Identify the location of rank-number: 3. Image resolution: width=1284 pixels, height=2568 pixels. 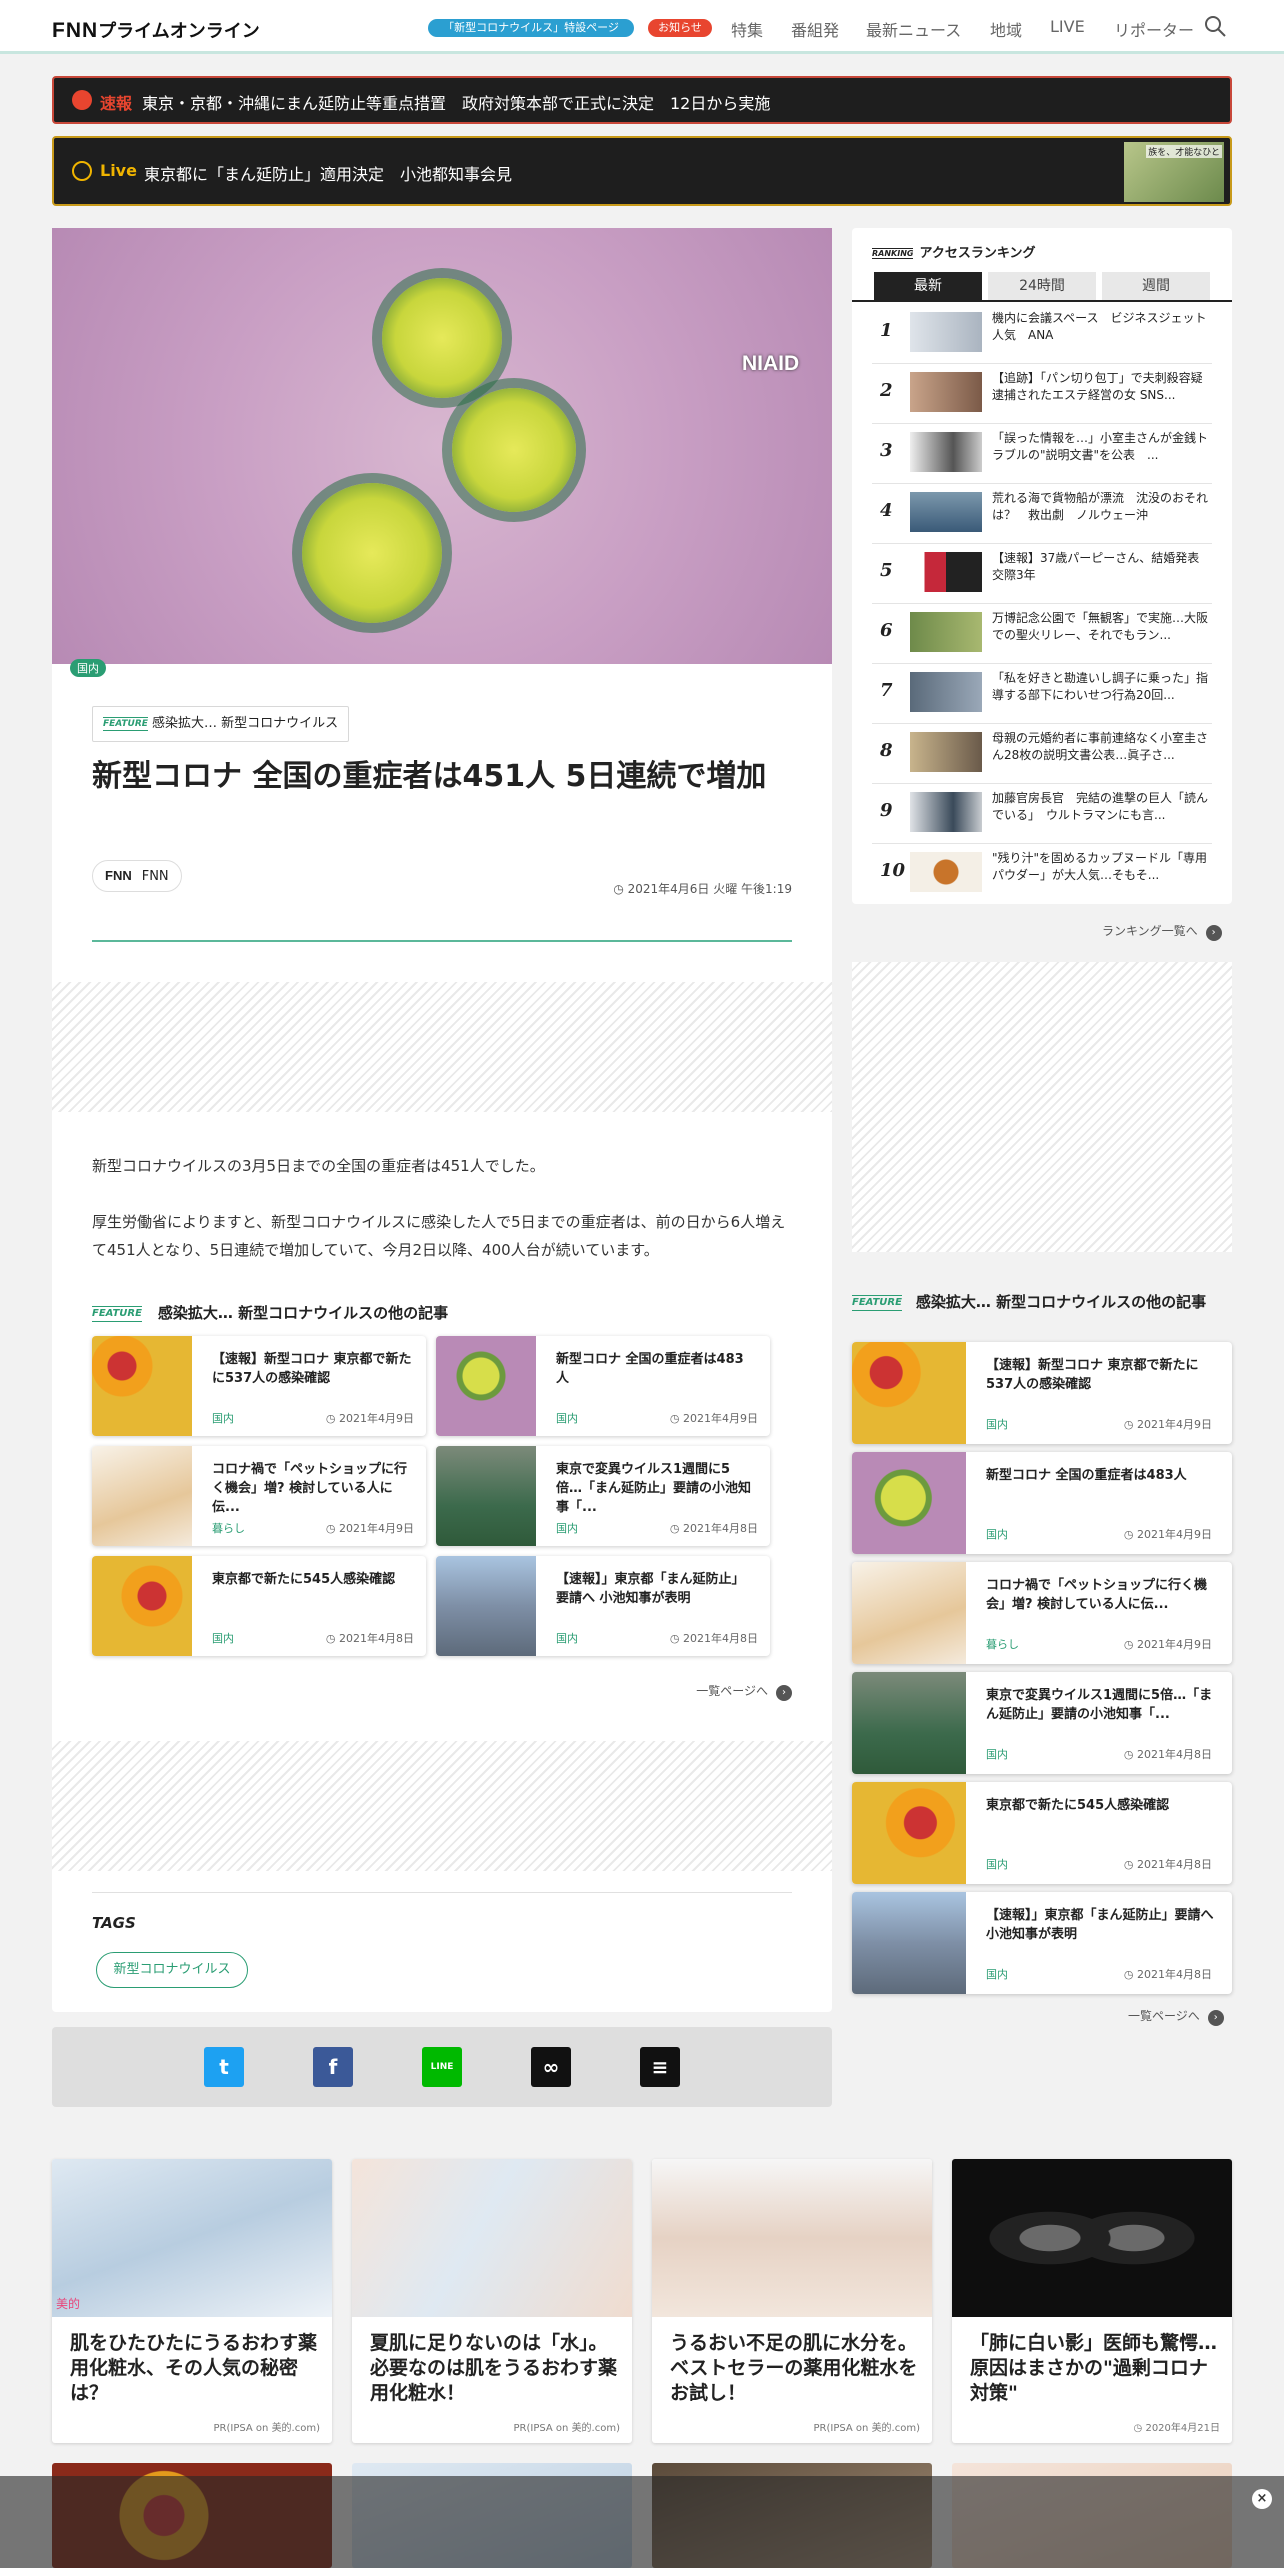
(886, 450).